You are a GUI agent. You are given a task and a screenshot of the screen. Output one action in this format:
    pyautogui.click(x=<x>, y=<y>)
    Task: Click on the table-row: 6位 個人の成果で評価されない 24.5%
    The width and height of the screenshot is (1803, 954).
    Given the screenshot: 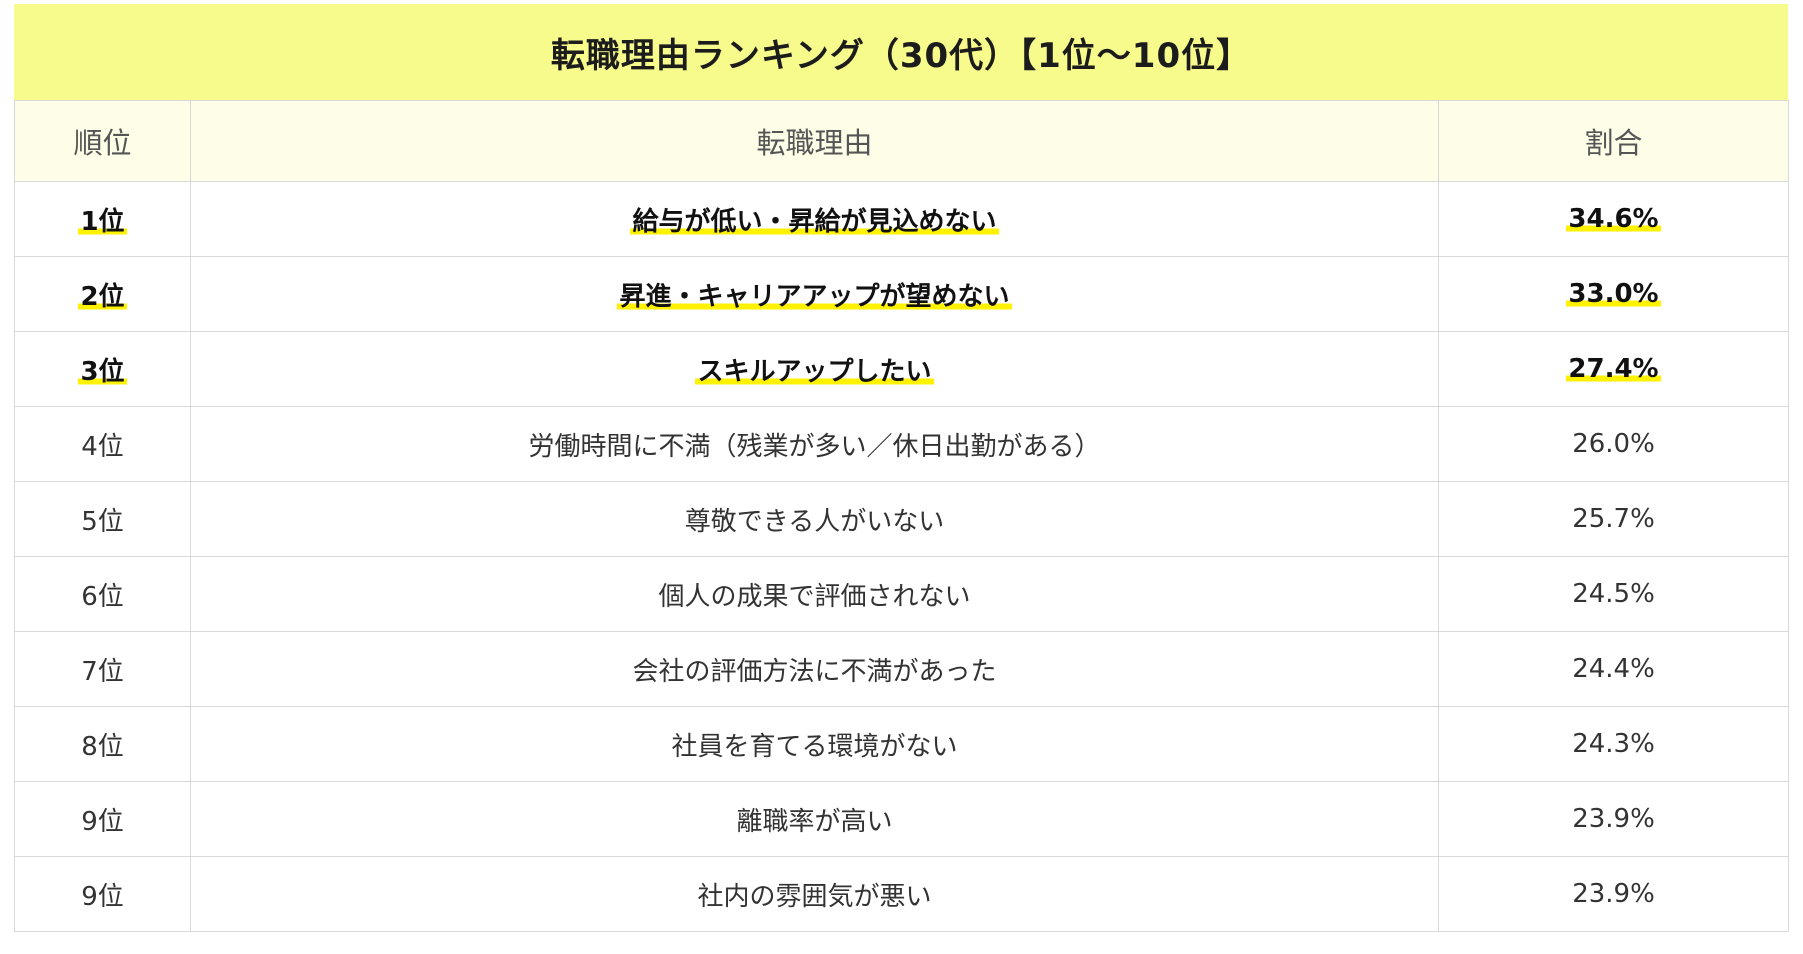 What is the action you would take?
    pyautogui.click(x=901, y=594)
    